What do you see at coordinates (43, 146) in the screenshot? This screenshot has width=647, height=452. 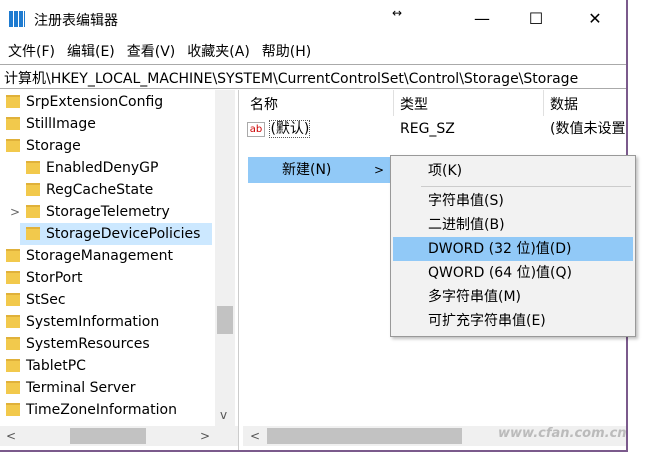 I see `tree-node: Storage` at bounding box center [43, 146].